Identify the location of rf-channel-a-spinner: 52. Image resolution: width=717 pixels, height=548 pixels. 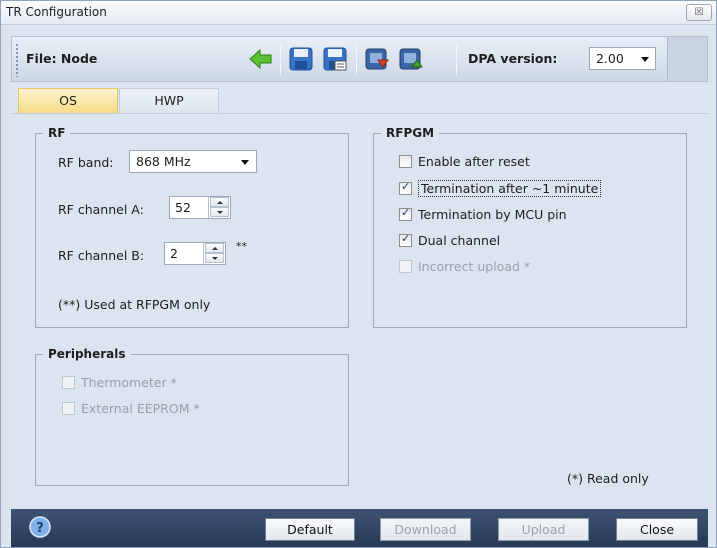
(200, 207).